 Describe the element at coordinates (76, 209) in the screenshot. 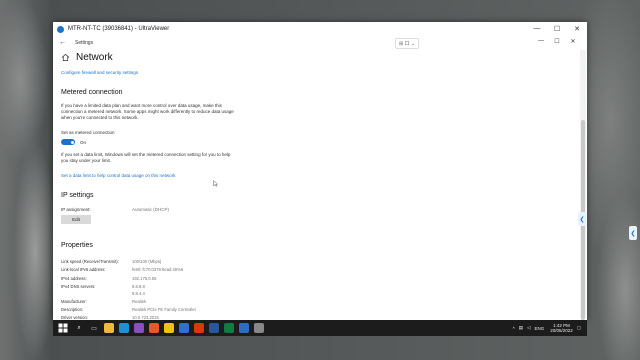

I see `ip-assignment-label: IP assignment:` at that location.